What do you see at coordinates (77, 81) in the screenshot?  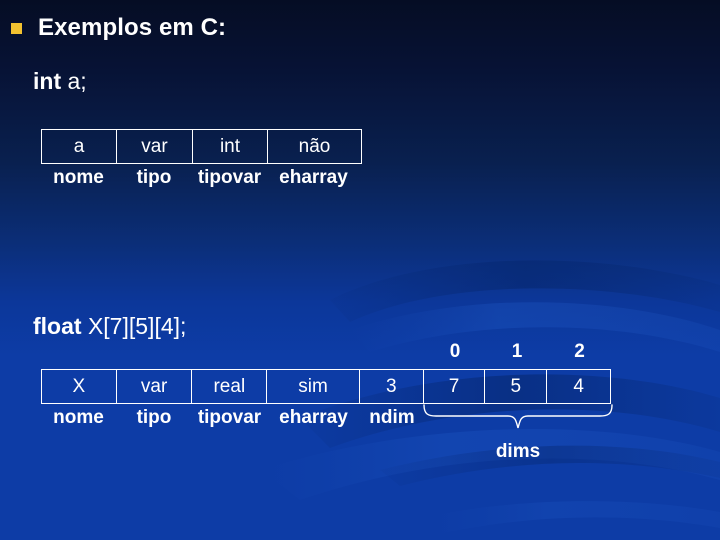 I see `declaration-expression: a;` at bounding box center [77, 81].